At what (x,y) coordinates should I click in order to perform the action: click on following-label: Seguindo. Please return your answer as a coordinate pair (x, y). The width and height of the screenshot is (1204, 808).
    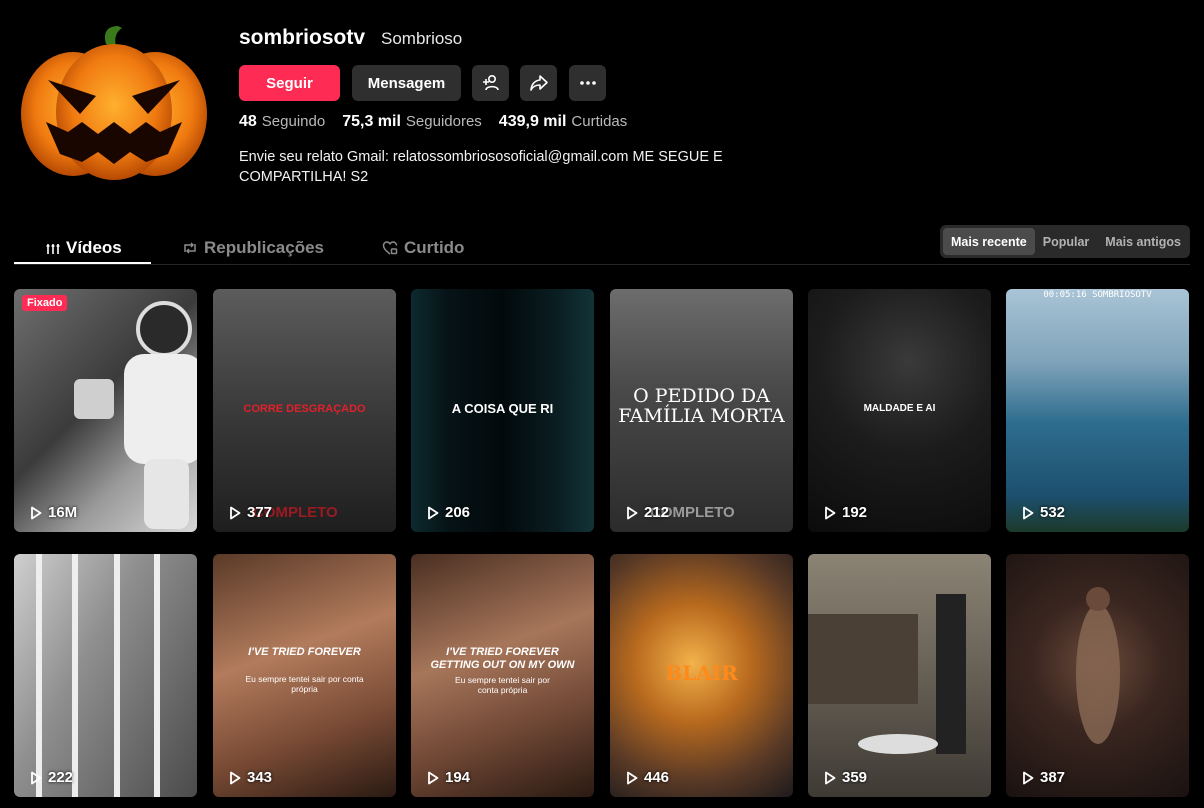
    Looking at the image, I should click on (293, 121).